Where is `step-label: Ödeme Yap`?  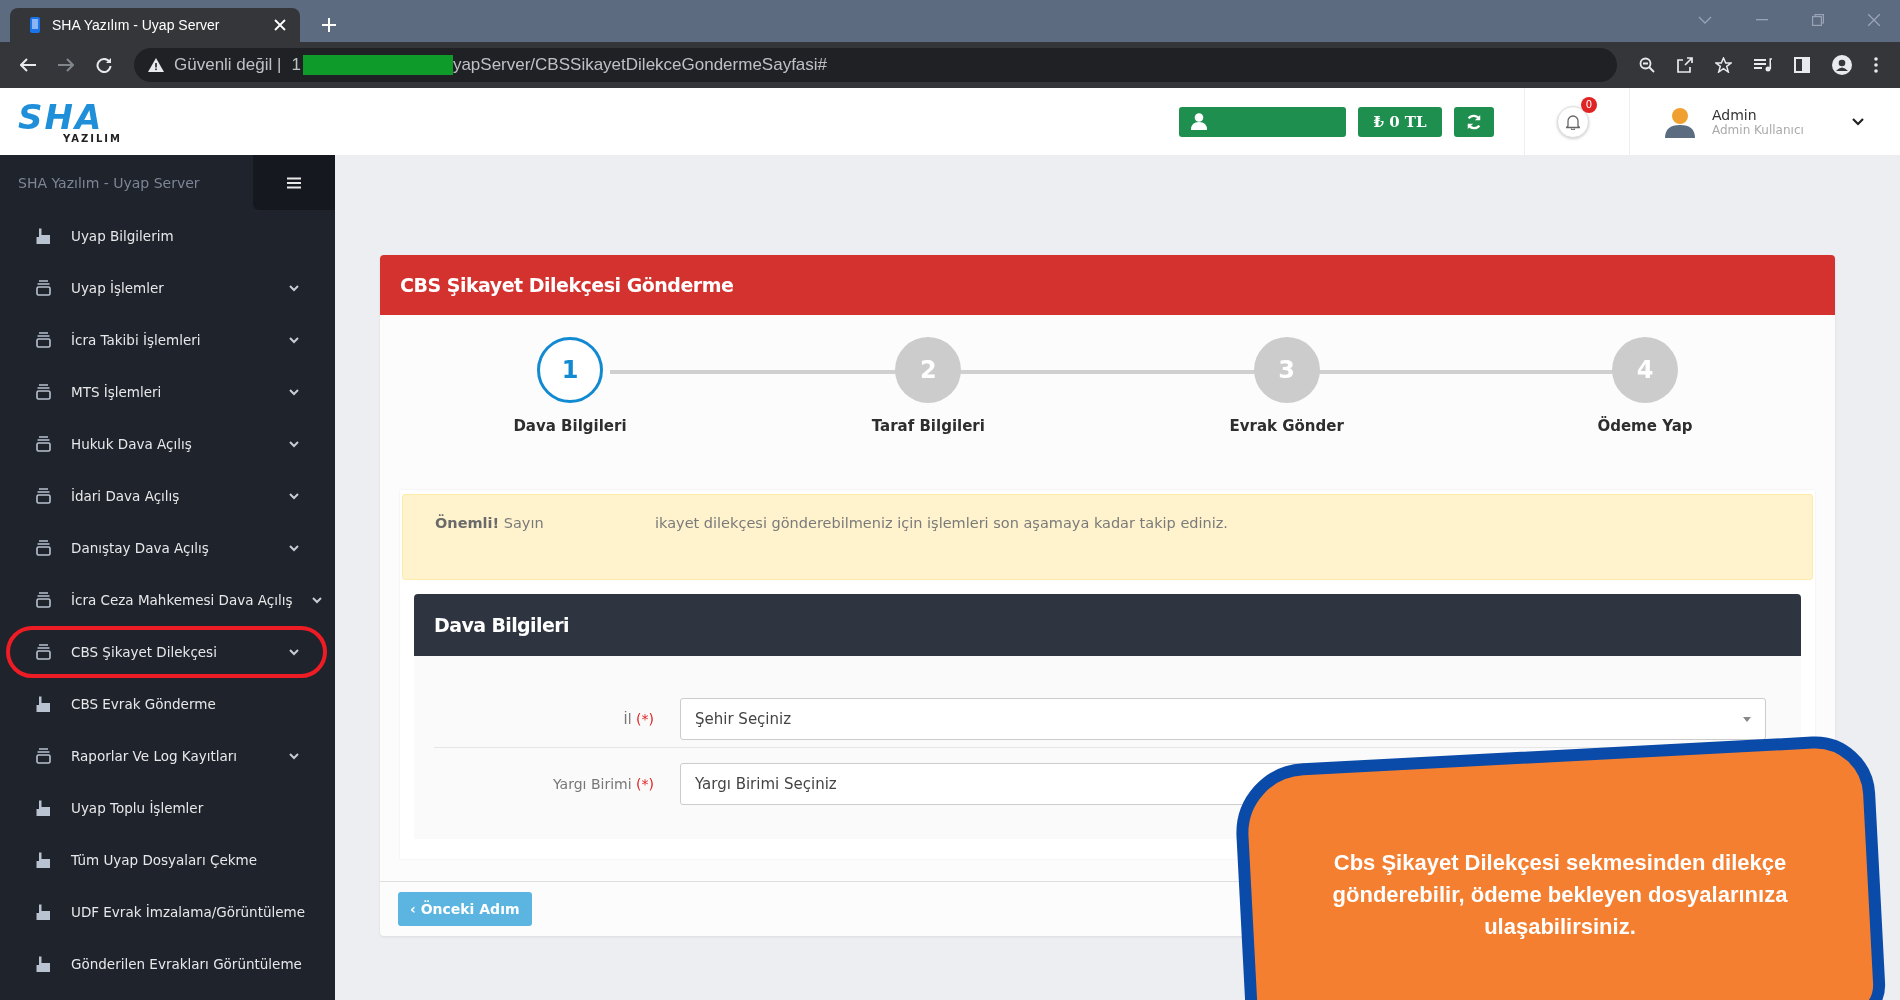 step-label: Ödeme Yap is located at coordinates (1645, 426).